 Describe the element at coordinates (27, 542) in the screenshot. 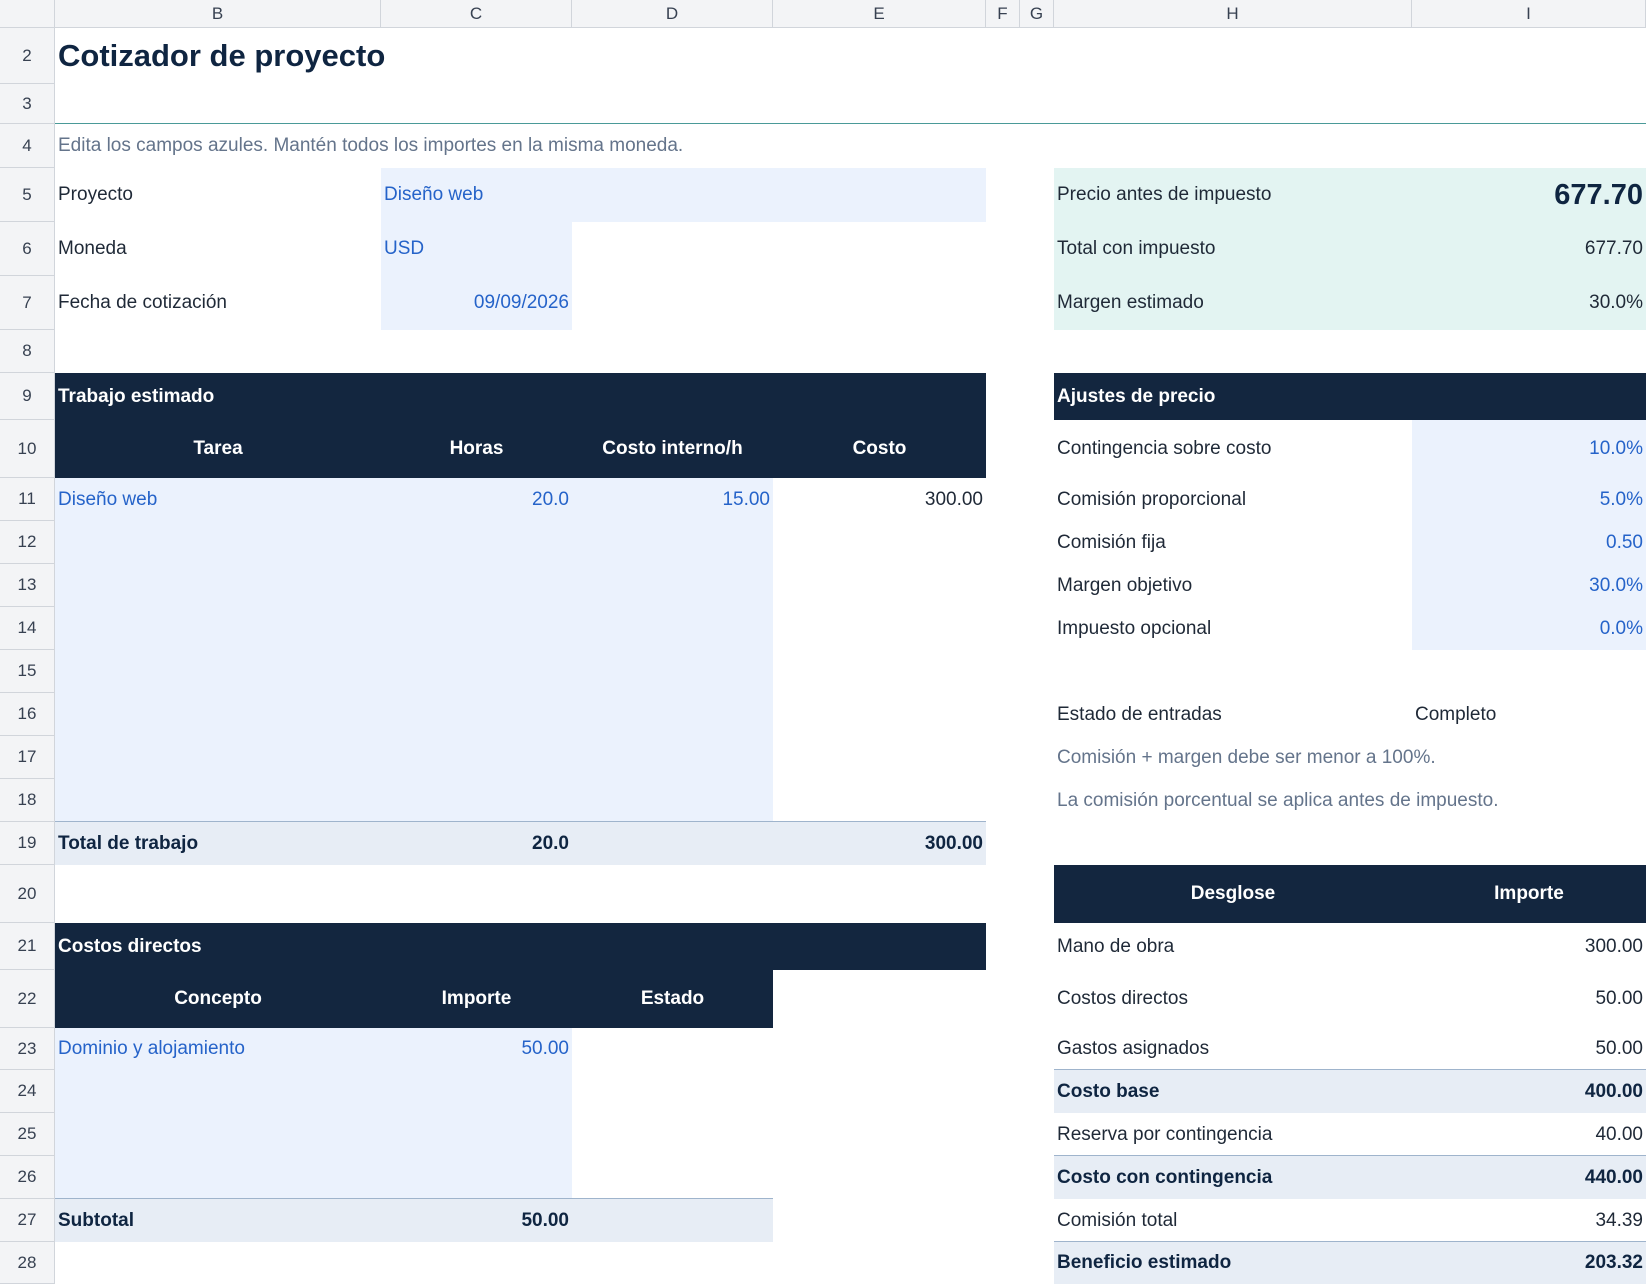

I see `row-header-12: 12` at that location.